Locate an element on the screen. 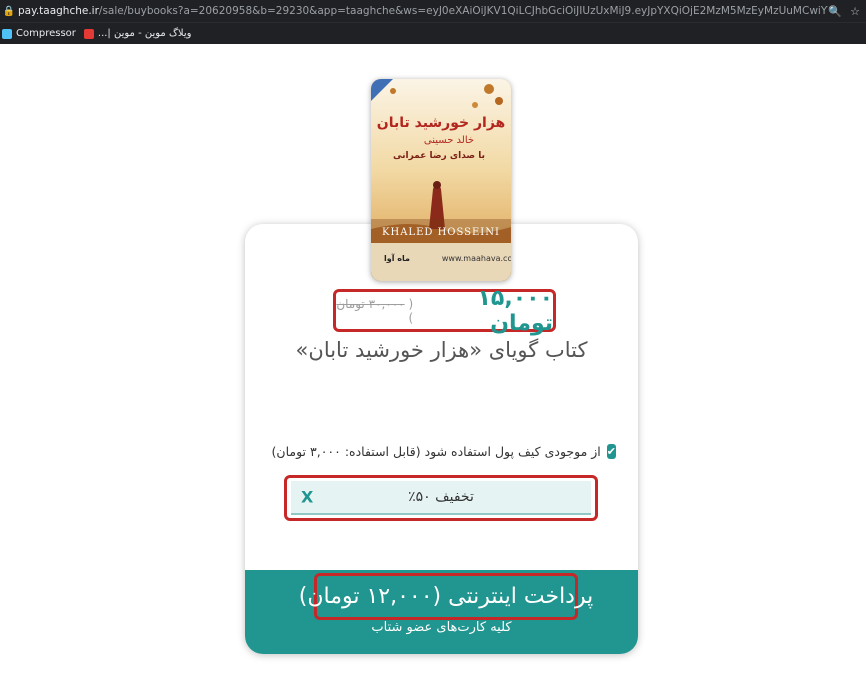  cover-narrator: با صدای رضا عمرانی is located at coordinates (439, 156).